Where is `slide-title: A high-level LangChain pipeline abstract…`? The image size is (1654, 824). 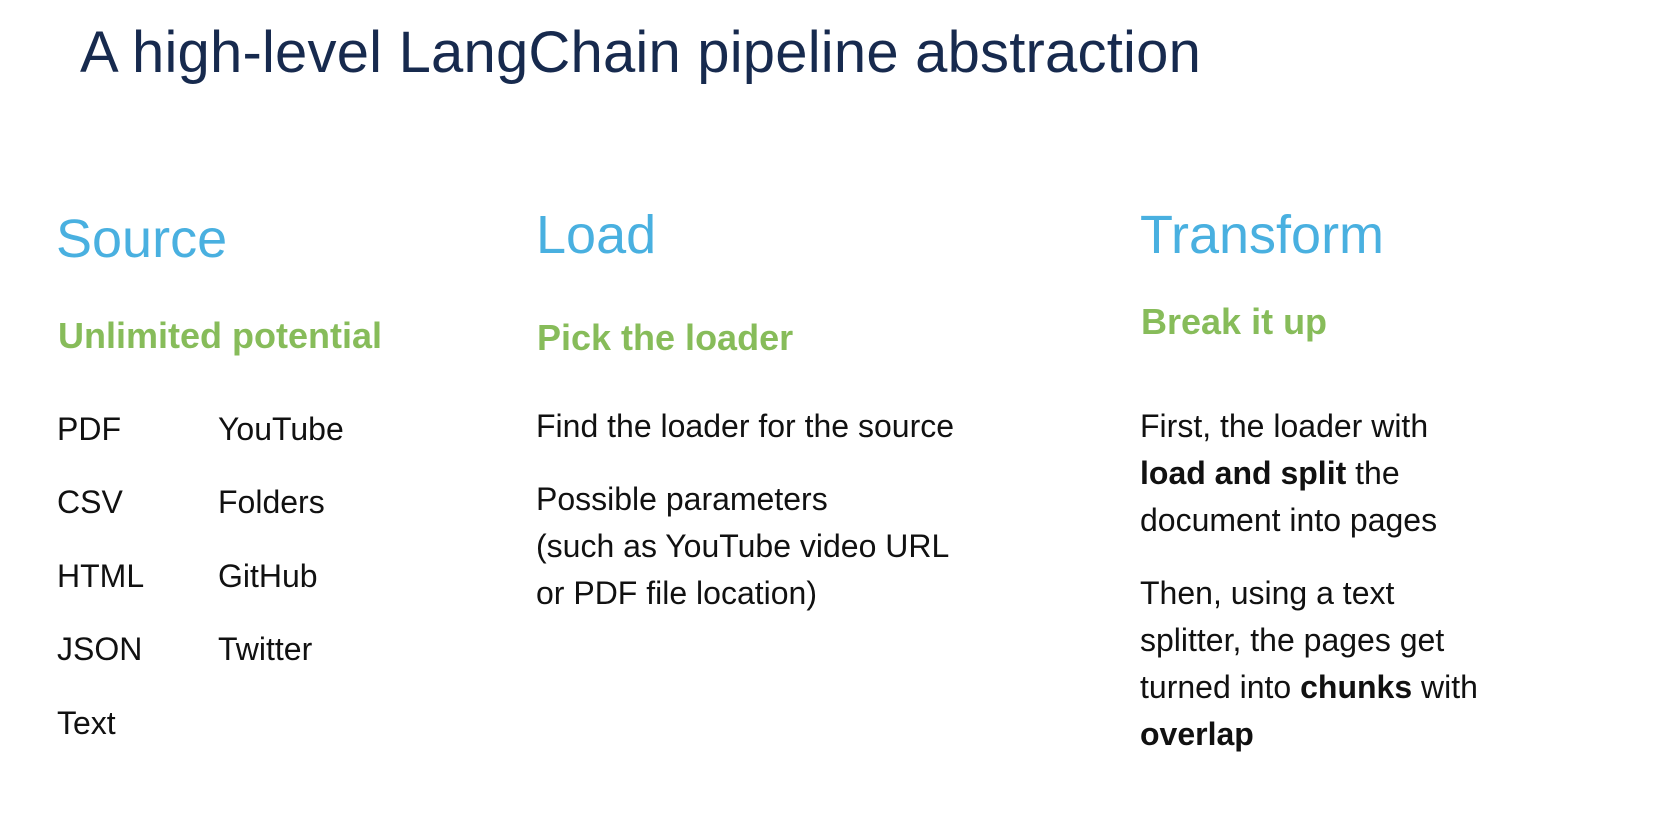 slide-title: A high-level LangChain pipeline abstract… is located at coordinates (641, 52).